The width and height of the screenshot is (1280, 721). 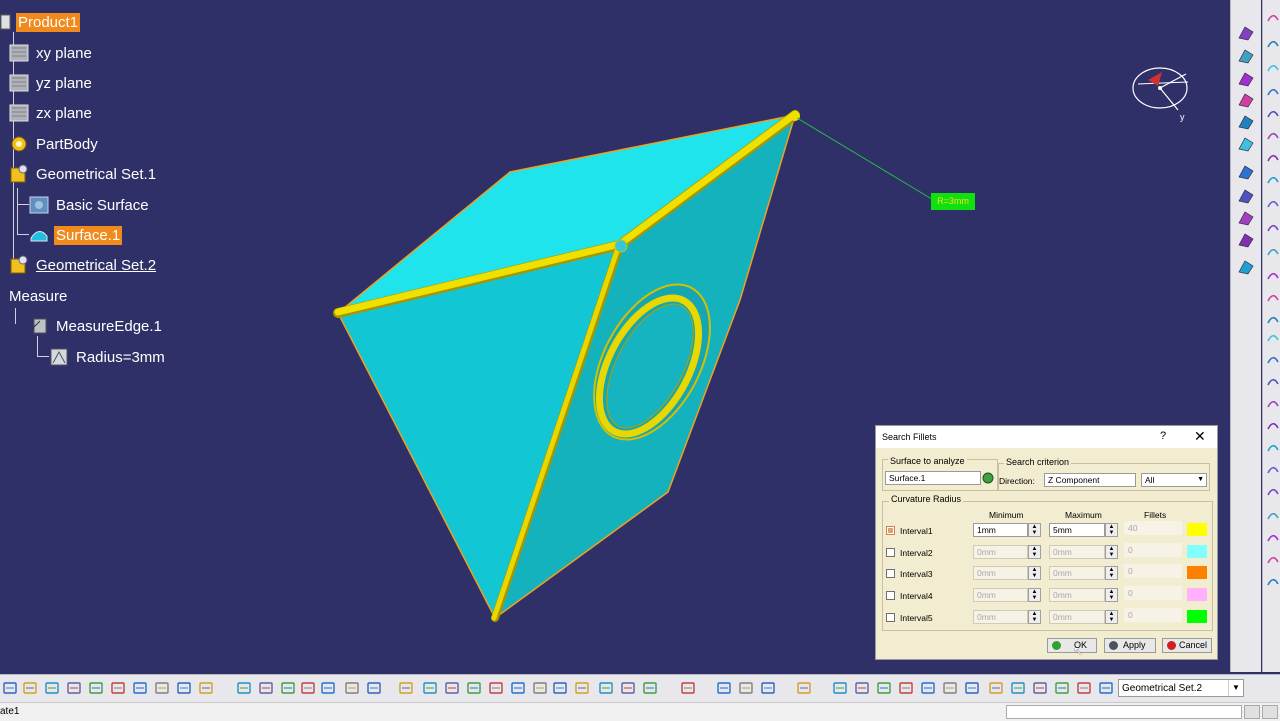 I want to click on close-button: ✕, so click(x=1200, y=436).